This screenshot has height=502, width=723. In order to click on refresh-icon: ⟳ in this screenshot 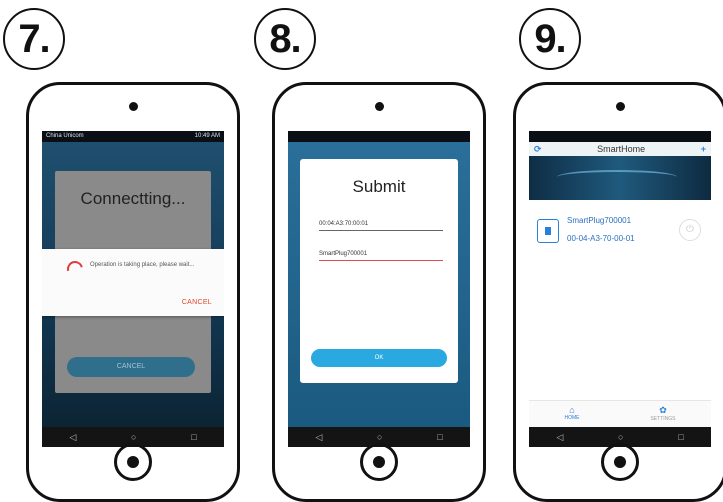, I will do `click(538, 149)`.